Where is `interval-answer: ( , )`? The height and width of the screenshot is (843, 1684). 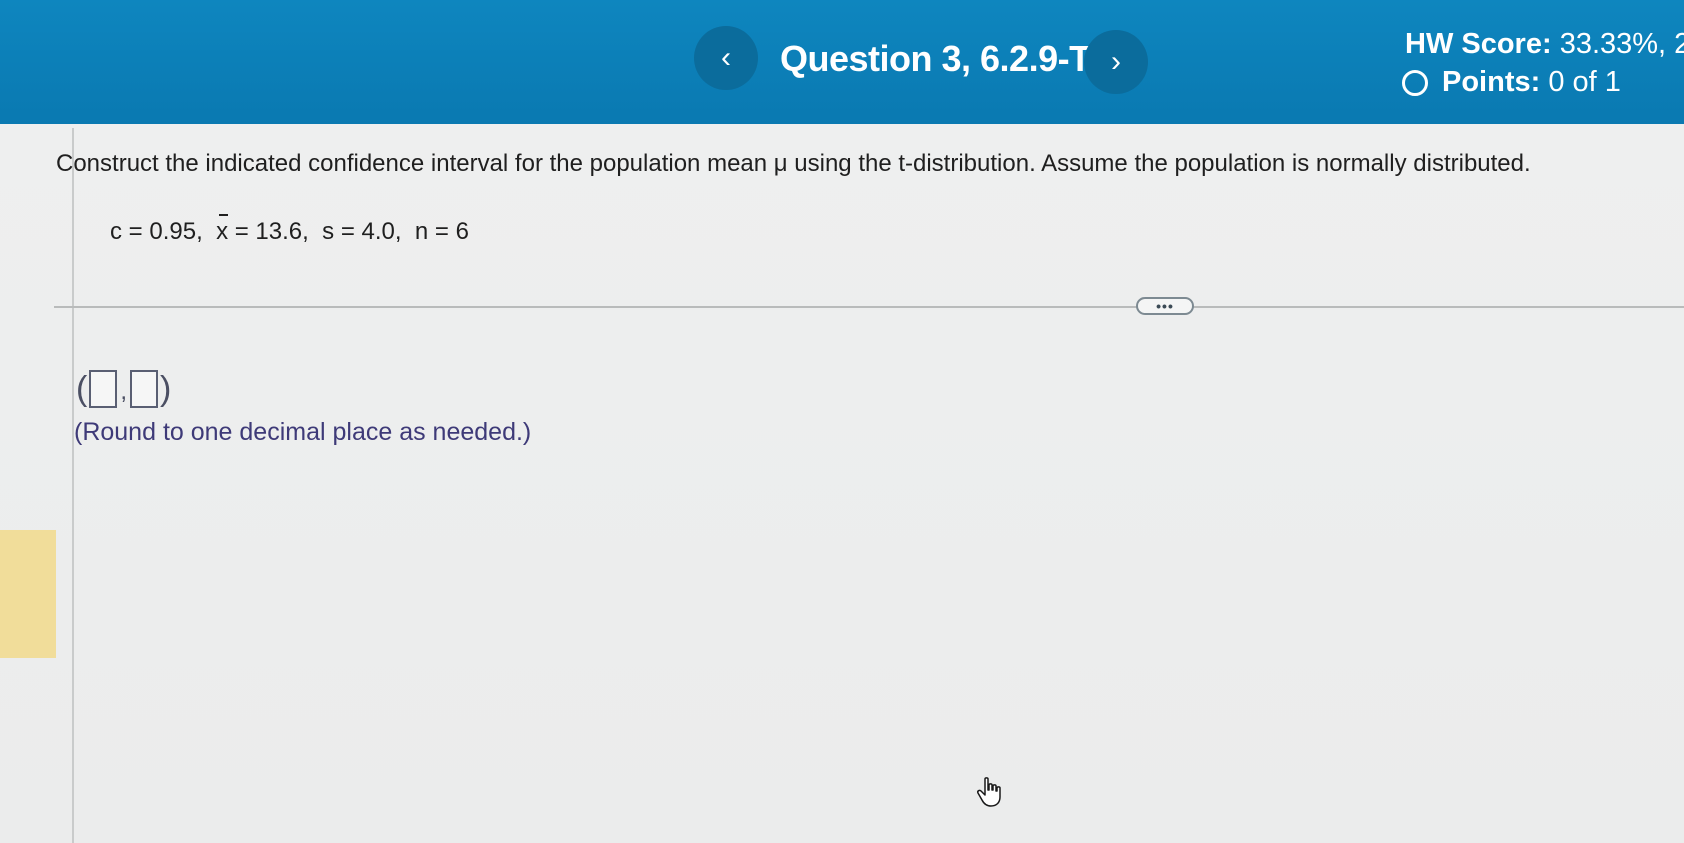 interval-answer: ( , ) is located at coordinates (123, 389).